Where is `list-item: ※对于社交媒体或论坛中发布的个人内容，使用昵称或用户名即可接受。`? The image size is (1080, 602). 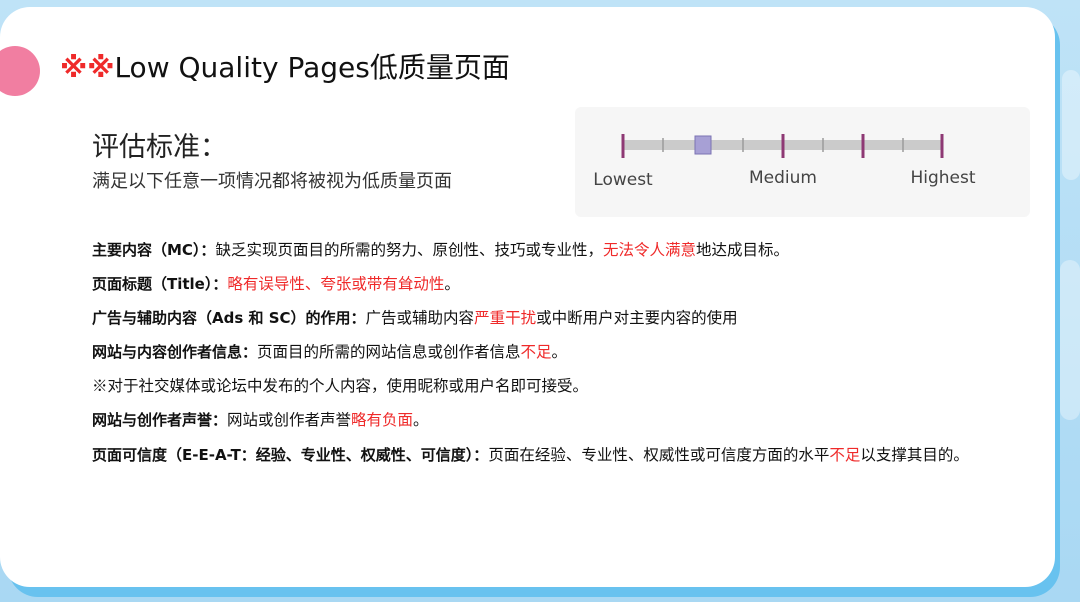
list-item: ※对于社交媒体或论坛中发布的个人内容，使用昵称或用户名即可接受。 is located at coordinates (542, 386).